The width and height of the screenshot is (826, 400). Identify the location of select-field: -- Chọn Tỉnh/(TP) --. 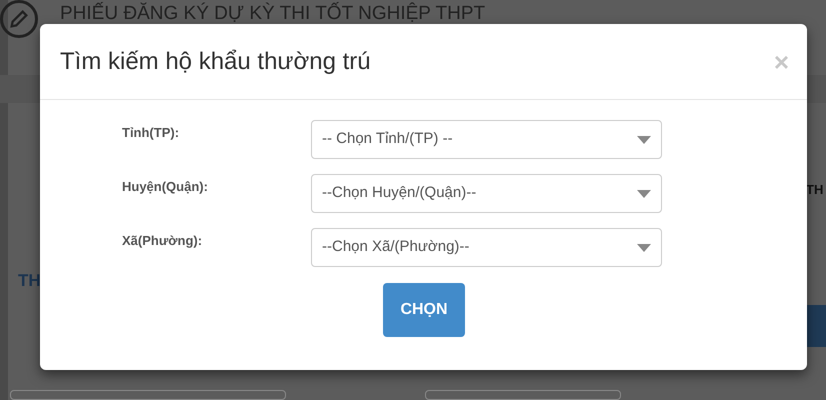
(486, 139).